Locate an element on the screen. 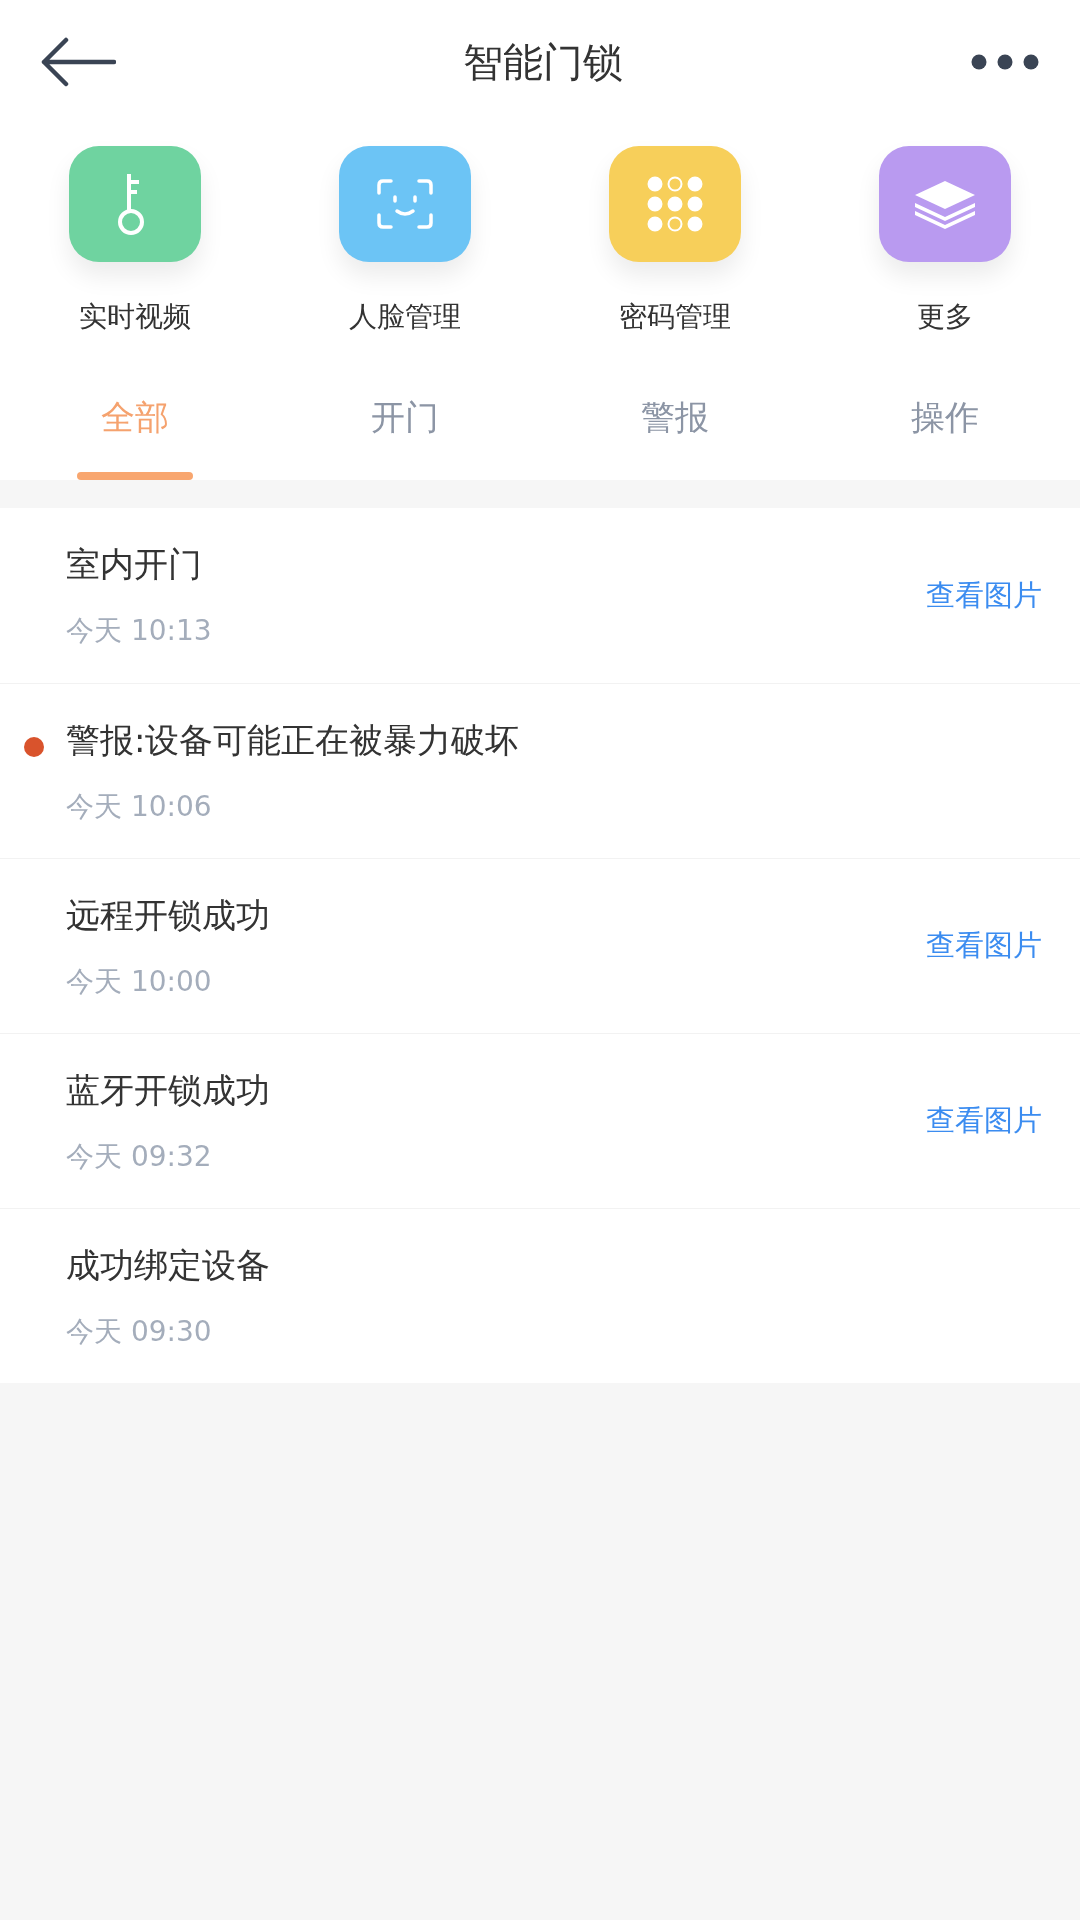 Image resolution: width=1080 pixels, height=1920 pixels. record-row: 成功绑定设备 今天 09:30 is located at coordinates (540, 1295).